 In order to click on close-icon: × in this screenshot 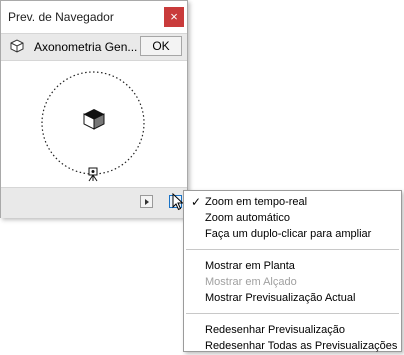, I will do `click(174, 16)`.